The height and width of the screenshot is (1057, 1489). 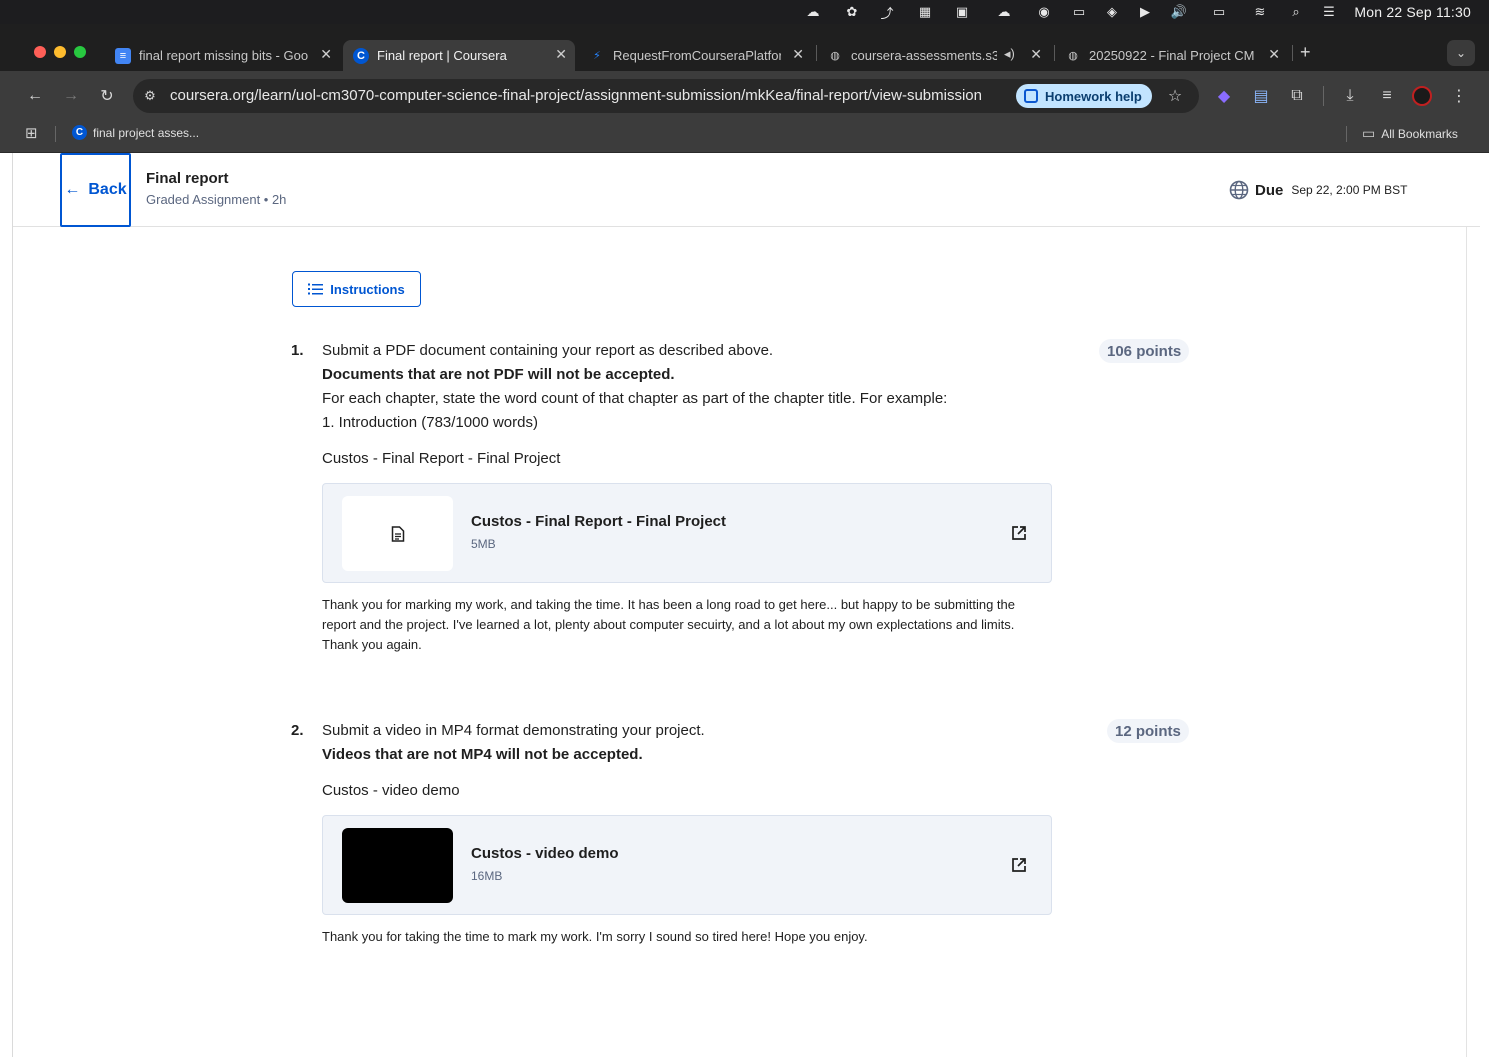 What do you see at coordinates (1323, 96) in the screenshot?
I see `toolbar-divider` at bounding box center [1323, 96].